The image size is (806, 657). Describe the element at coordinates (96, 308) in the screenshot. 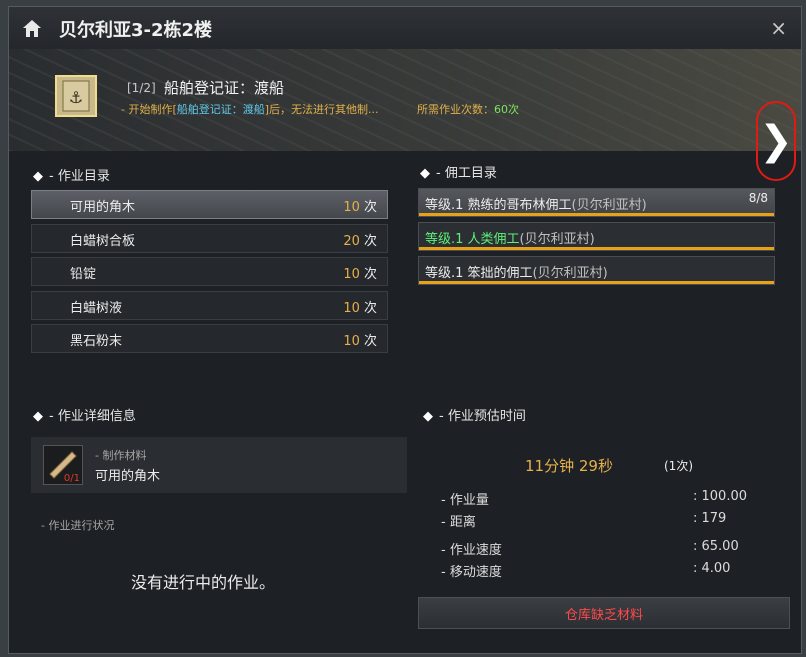

I see `task-name: 白蜡树液` at that location.